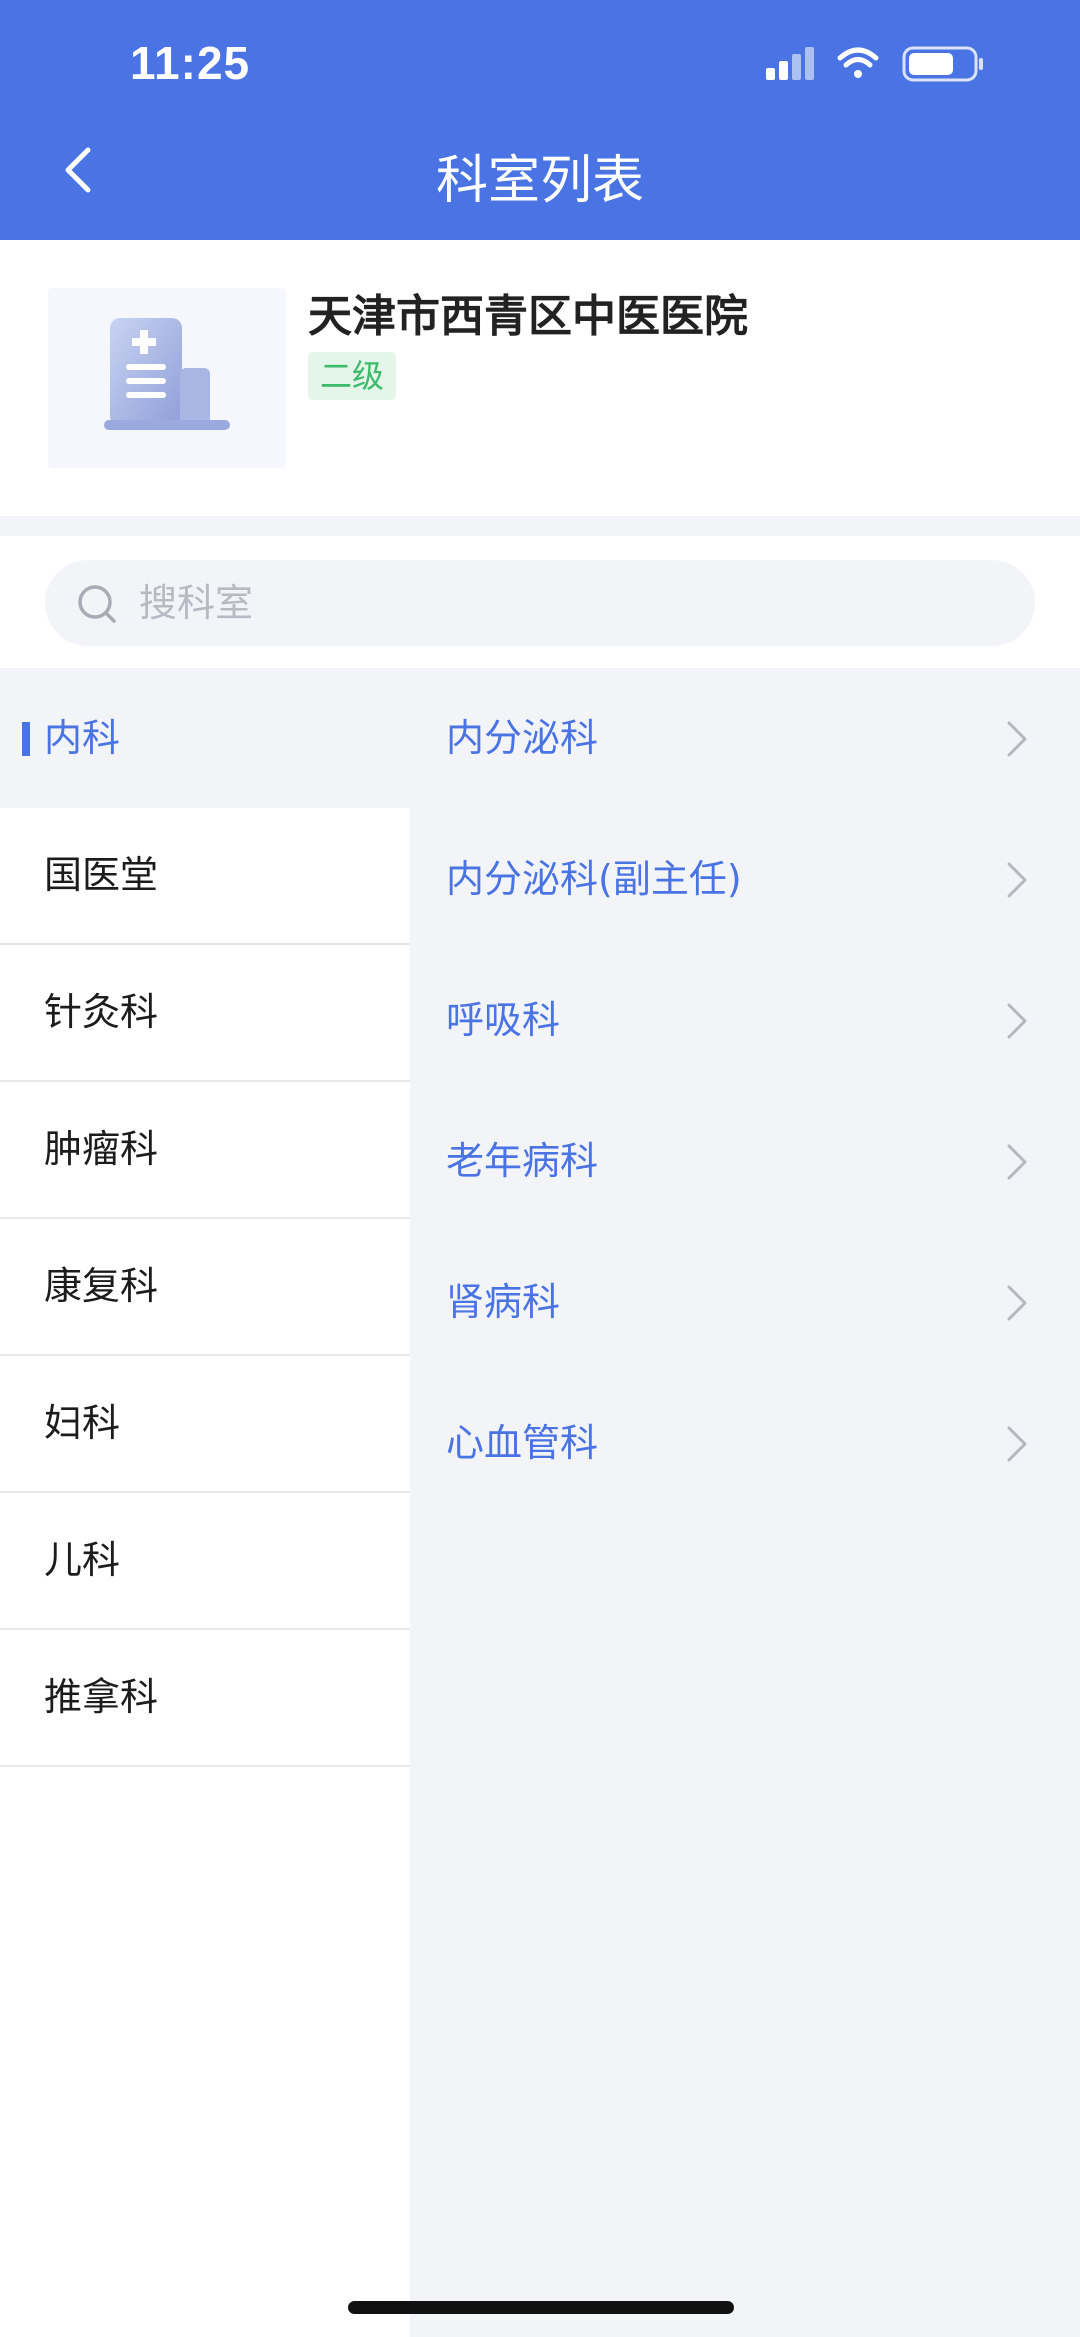 This screenshot has height=2337, width=1080. I want to click on cellular-signal-icon, so click(790, 63).